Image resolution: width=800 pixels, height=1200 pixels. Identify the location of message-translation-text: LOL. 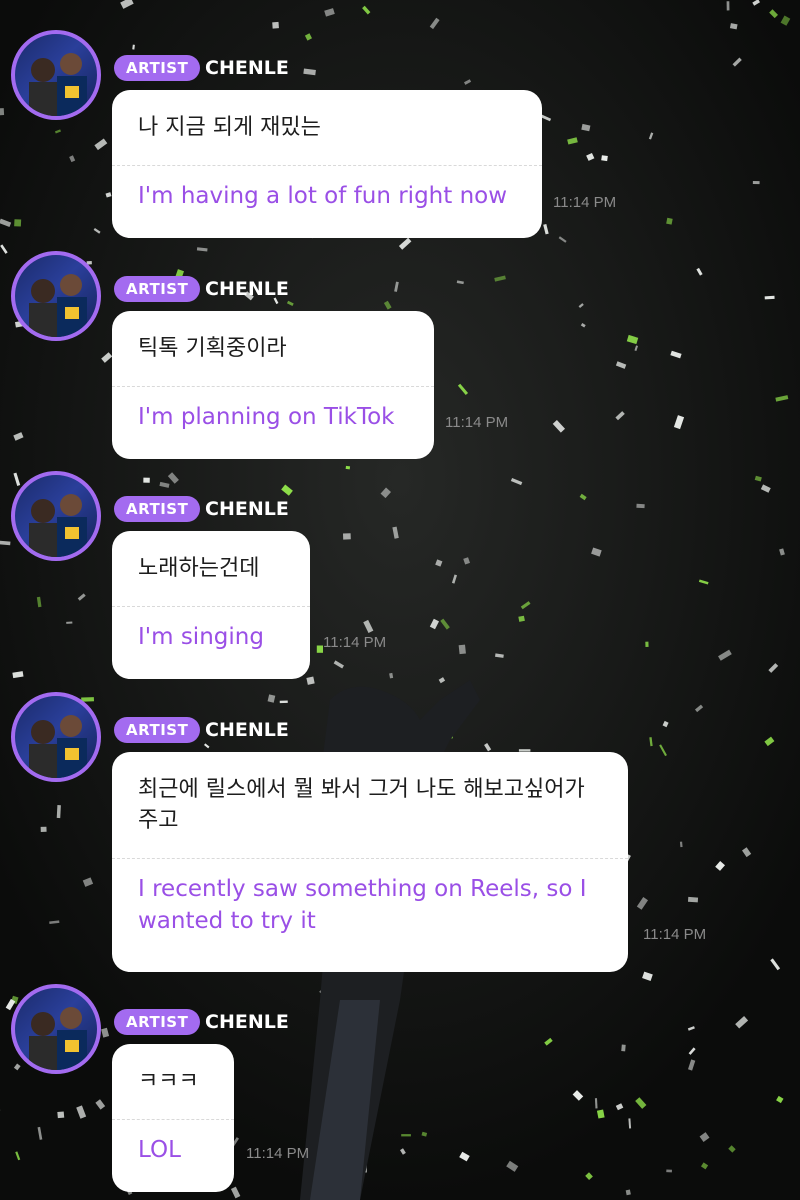
(159, 1150).